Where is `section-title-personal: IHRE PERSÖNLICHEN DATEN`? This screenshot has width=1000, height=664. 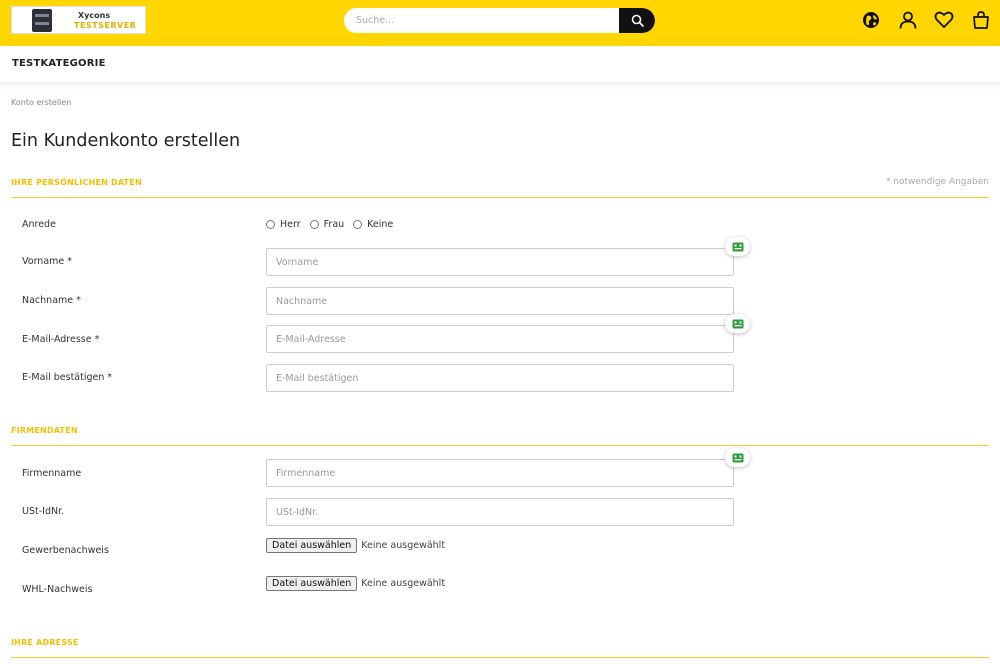 section-title-personal: IHRE PERSÖNLICHEN DATEN is located at coordinates (76, 182).